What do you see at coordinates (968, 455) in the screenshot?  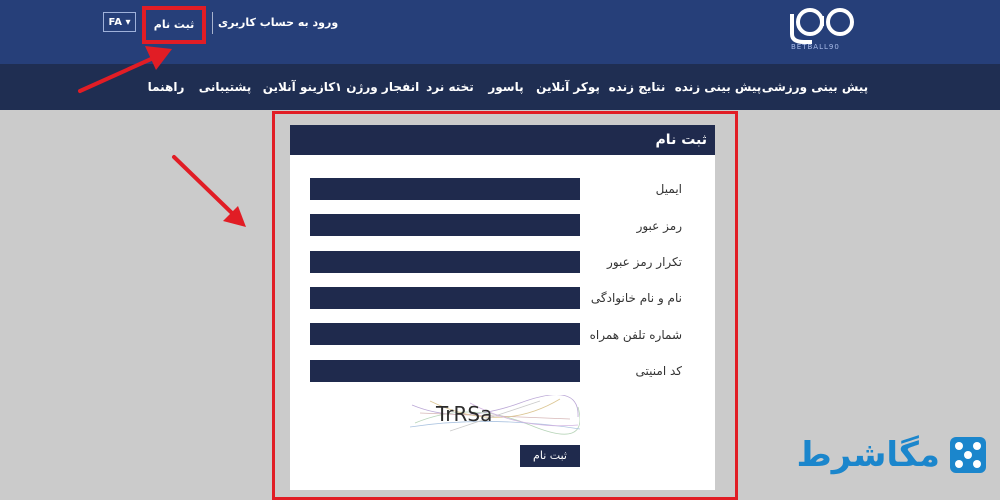 I see `dice-icon` at bounding box center [968, 455].